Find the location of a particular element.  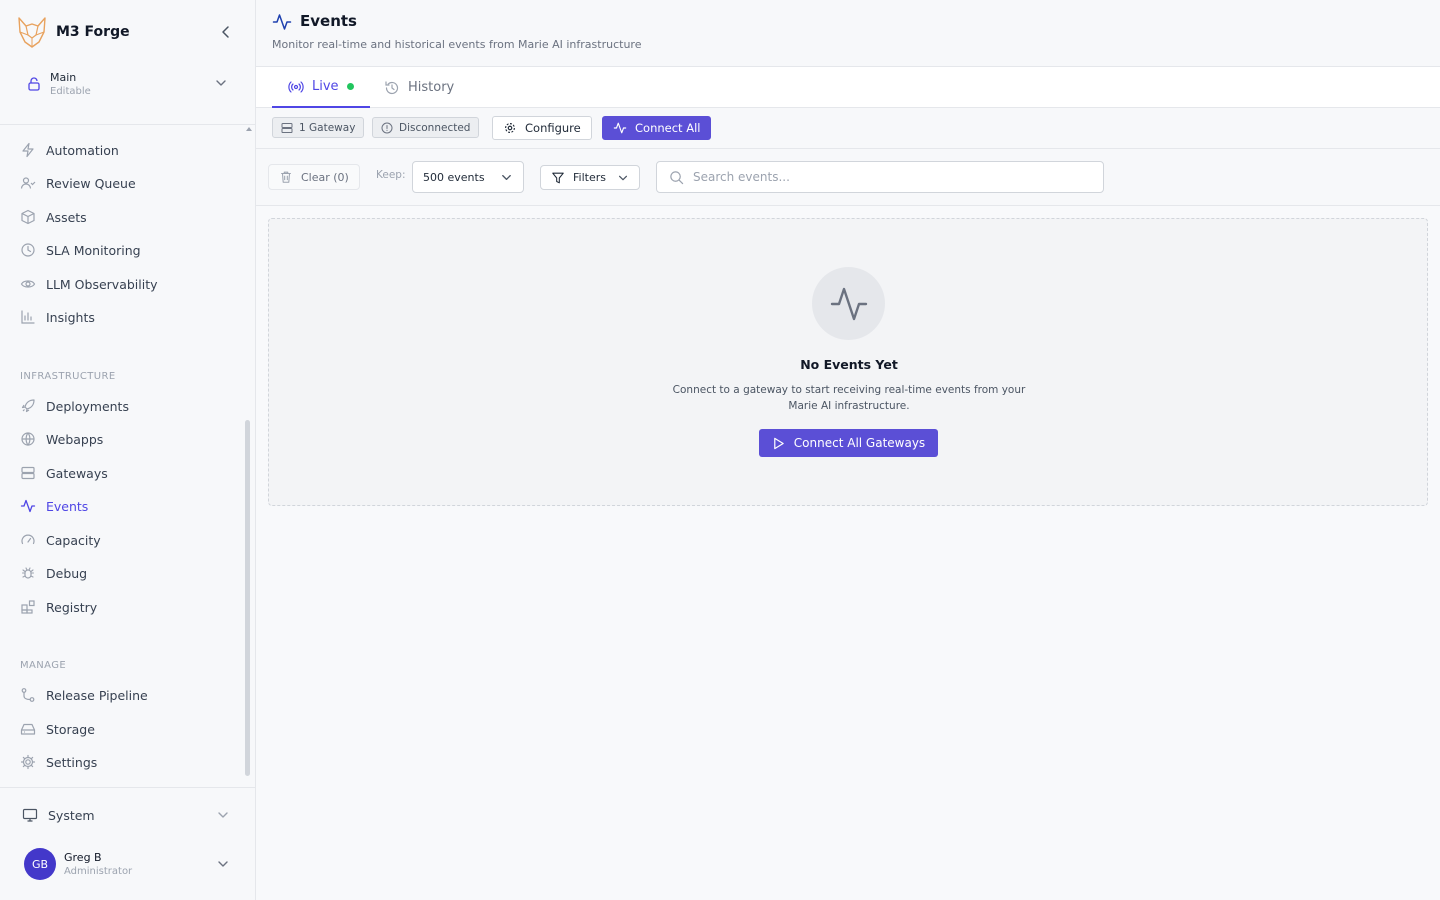

keep-events-value: 500 events is located at coordinates (454, 177).